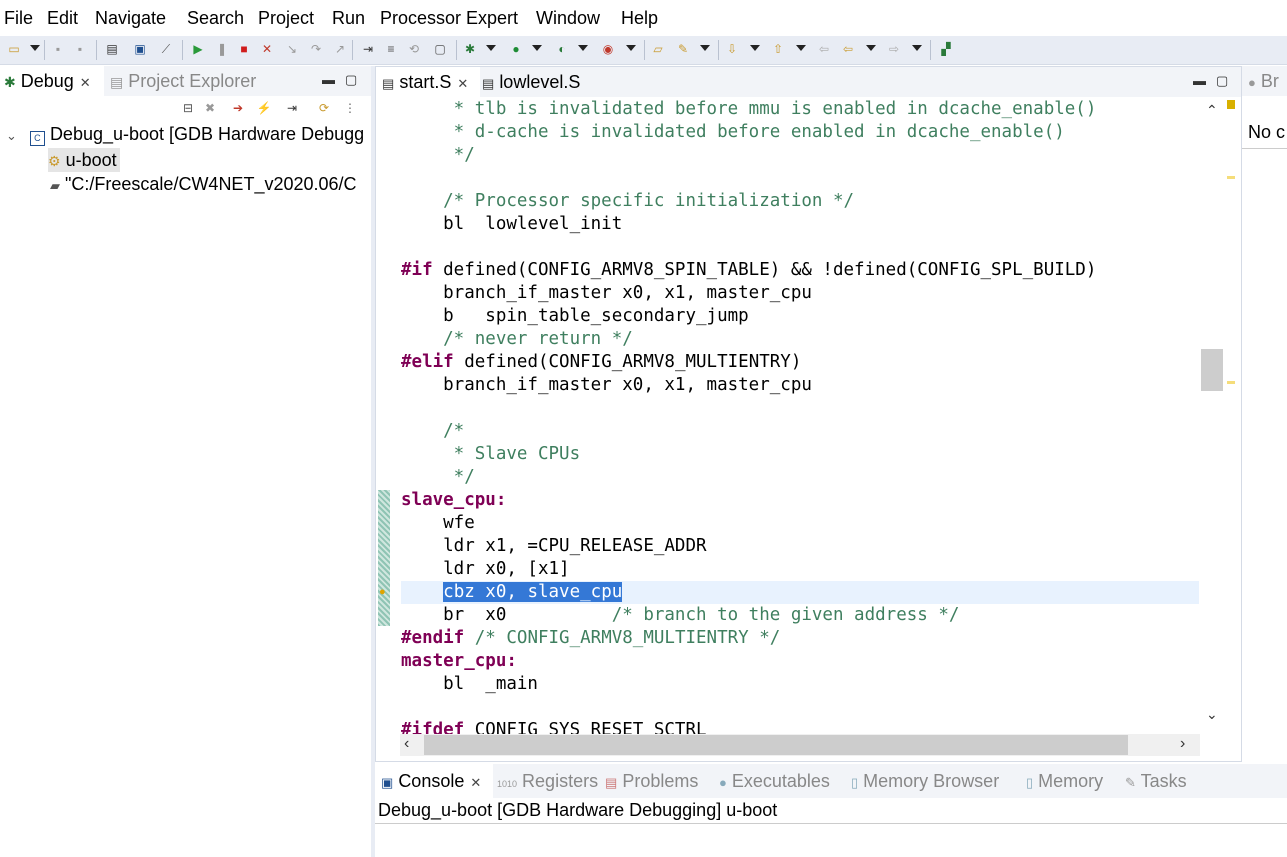  Describe the element at coordinates (80, 49) in the screenshot. I see `save-all-icon: ▪` at that location.